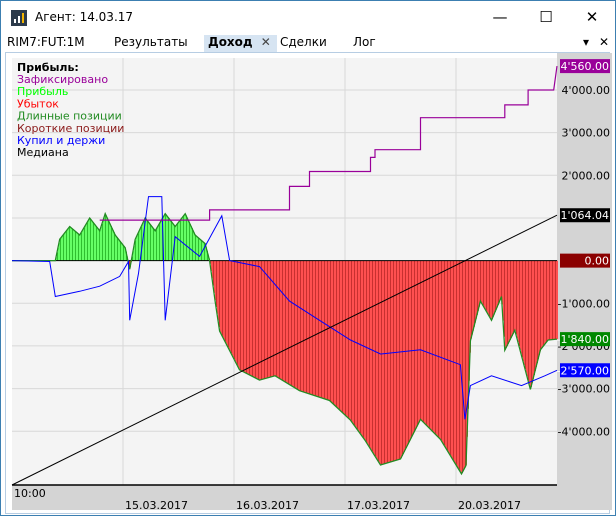 This screenshot has height=516, width=616. Describe the element at coordinates (312, 497) in the screenshot. I see `x-axis-panel` at that location.